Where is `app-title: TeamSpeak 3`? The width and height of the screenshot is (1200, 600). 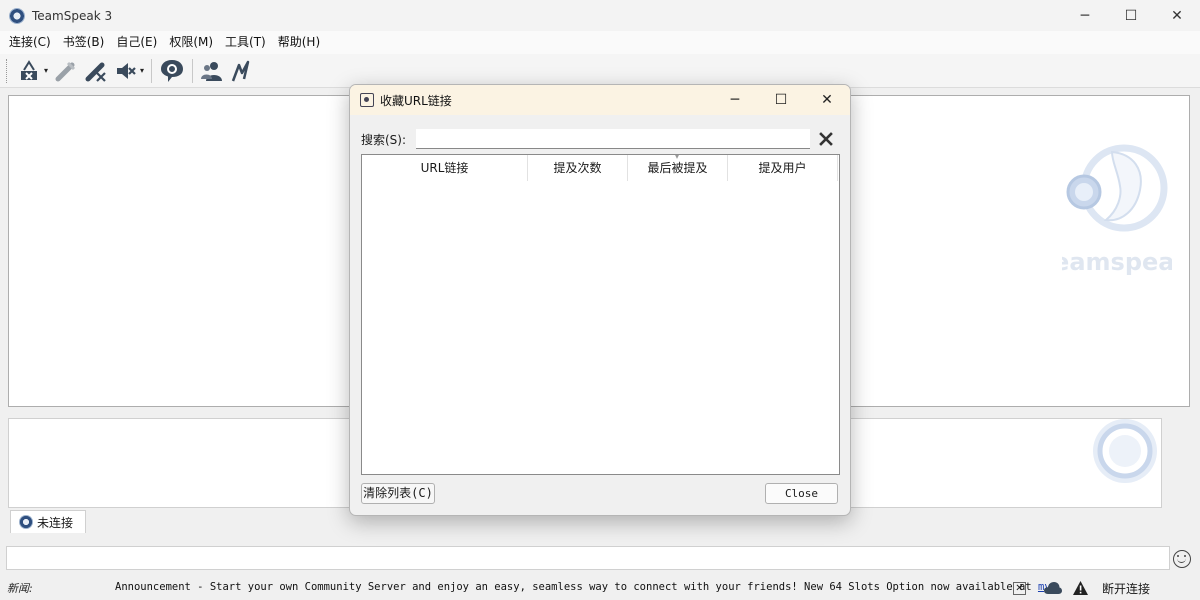
app-title: TeamSpeak 3 is located at coordinates (72, 15).